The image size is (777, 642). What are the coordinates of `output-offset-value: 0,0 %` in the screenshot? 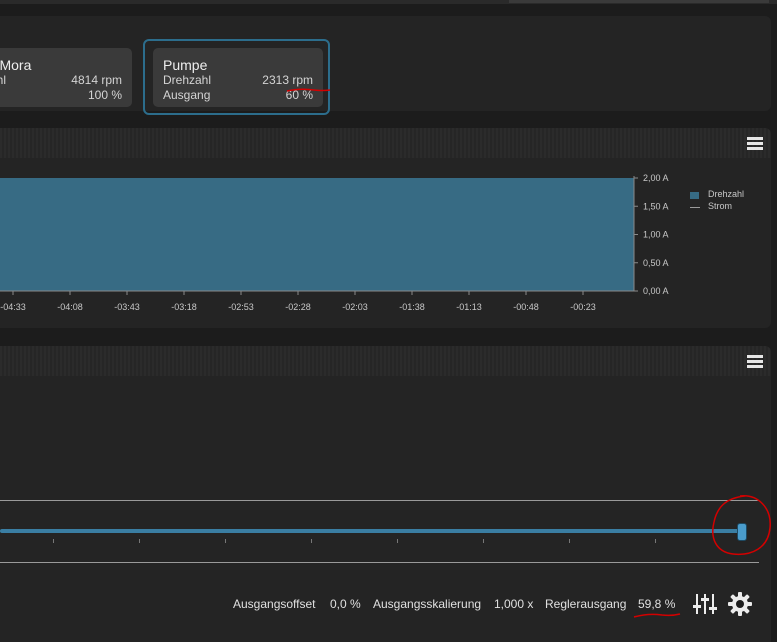 It's located at (345, 604).